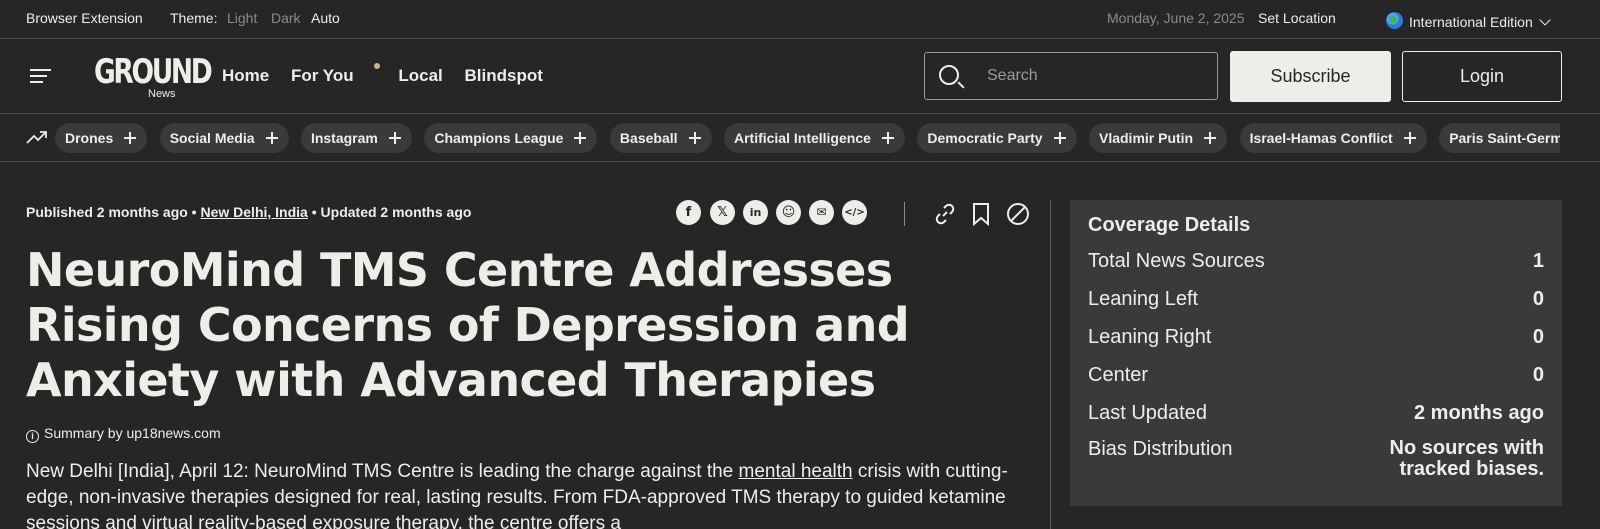  I want to click on column-divider, so click(1050, 364).